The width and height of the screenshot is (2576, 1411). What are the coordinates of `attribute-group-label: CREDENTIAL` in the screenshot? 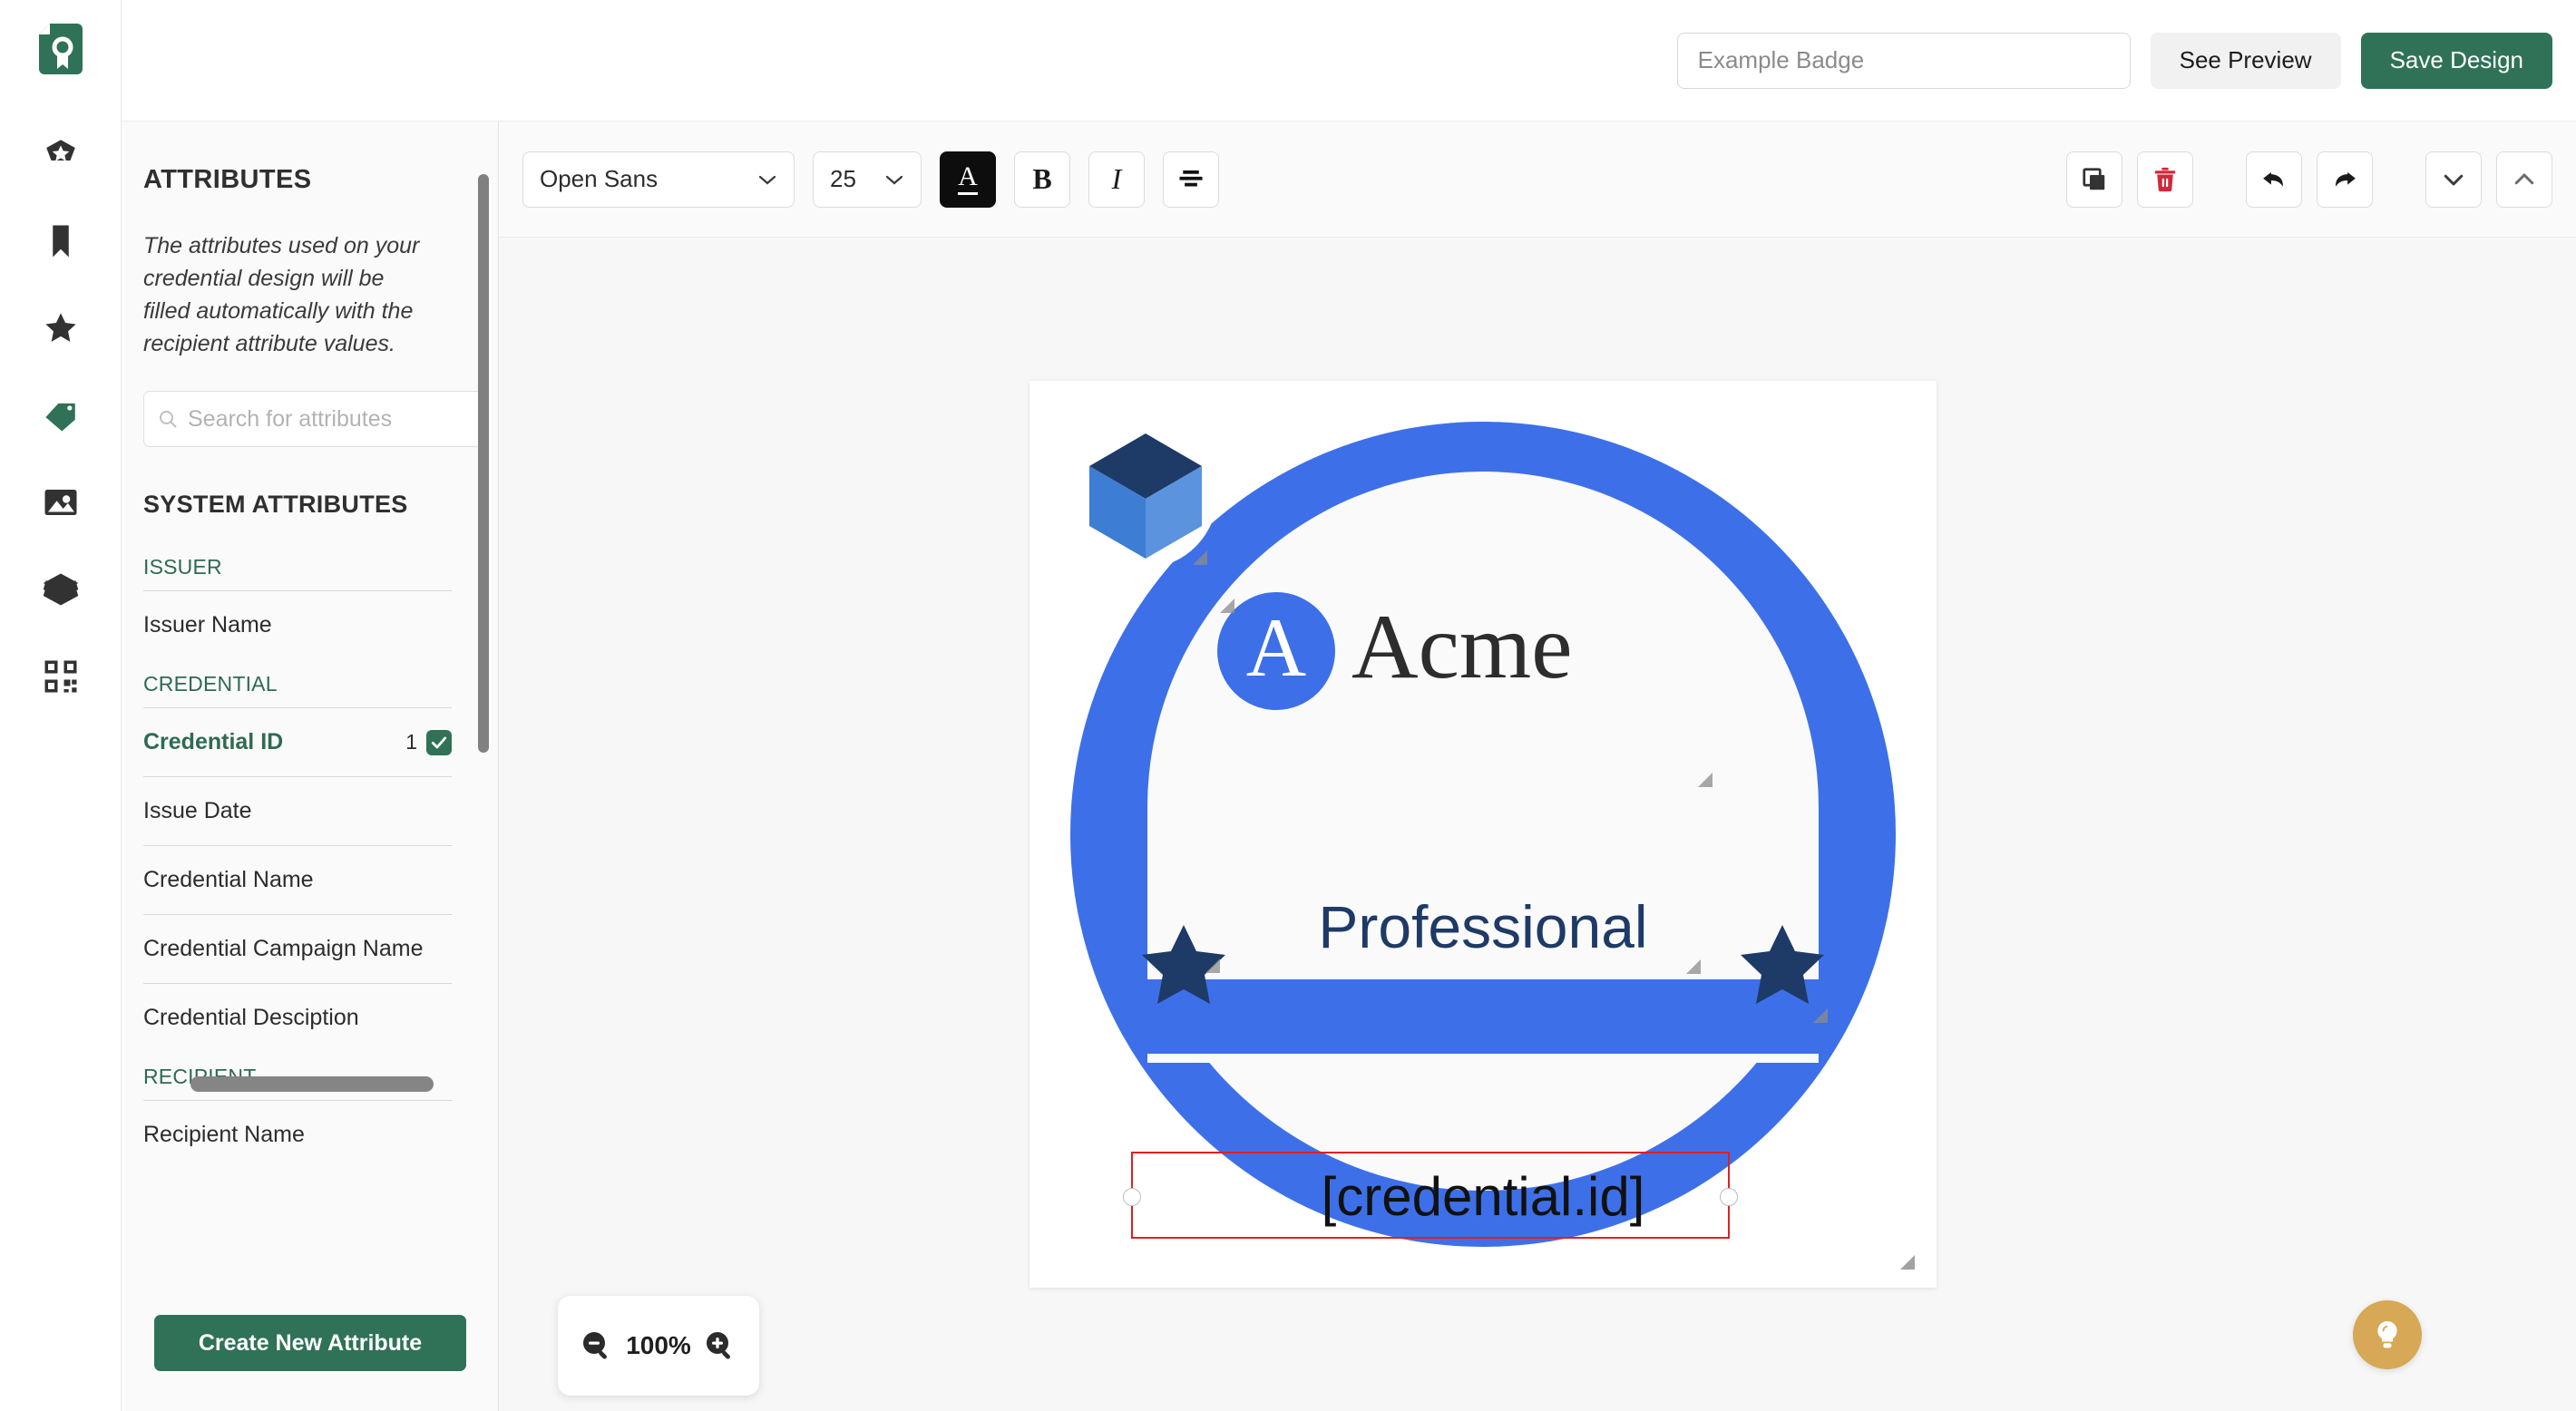 It's located at (210, 684).